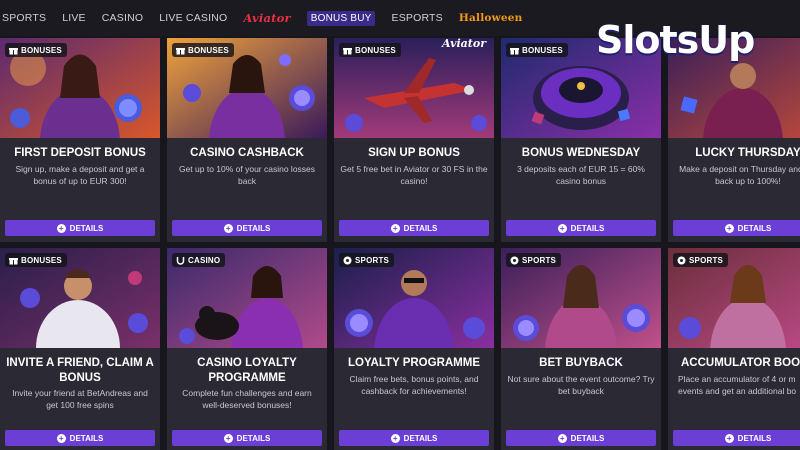 The height and width of the screenshot is (450, 800). What do you see at coordinates (122, 18) in the screenshot?
I see `nav-casino: CASINO` at bounding box center [122, 18].